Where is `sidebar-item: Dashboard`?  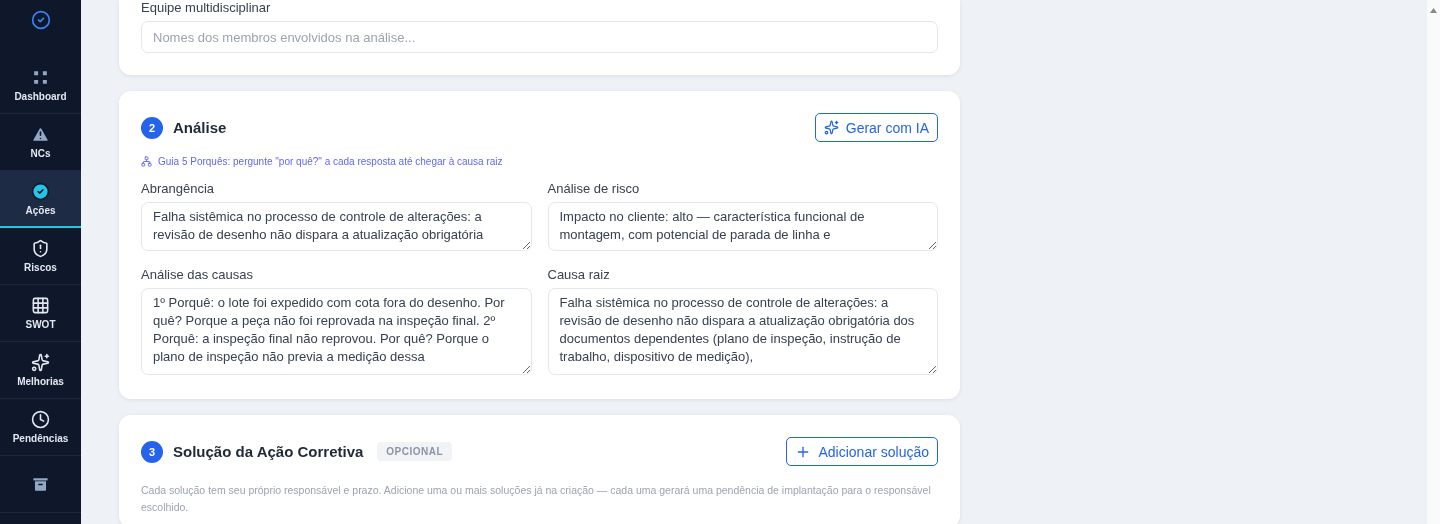 sidebar-item: Dashboard is located at coordinates (40, 85).